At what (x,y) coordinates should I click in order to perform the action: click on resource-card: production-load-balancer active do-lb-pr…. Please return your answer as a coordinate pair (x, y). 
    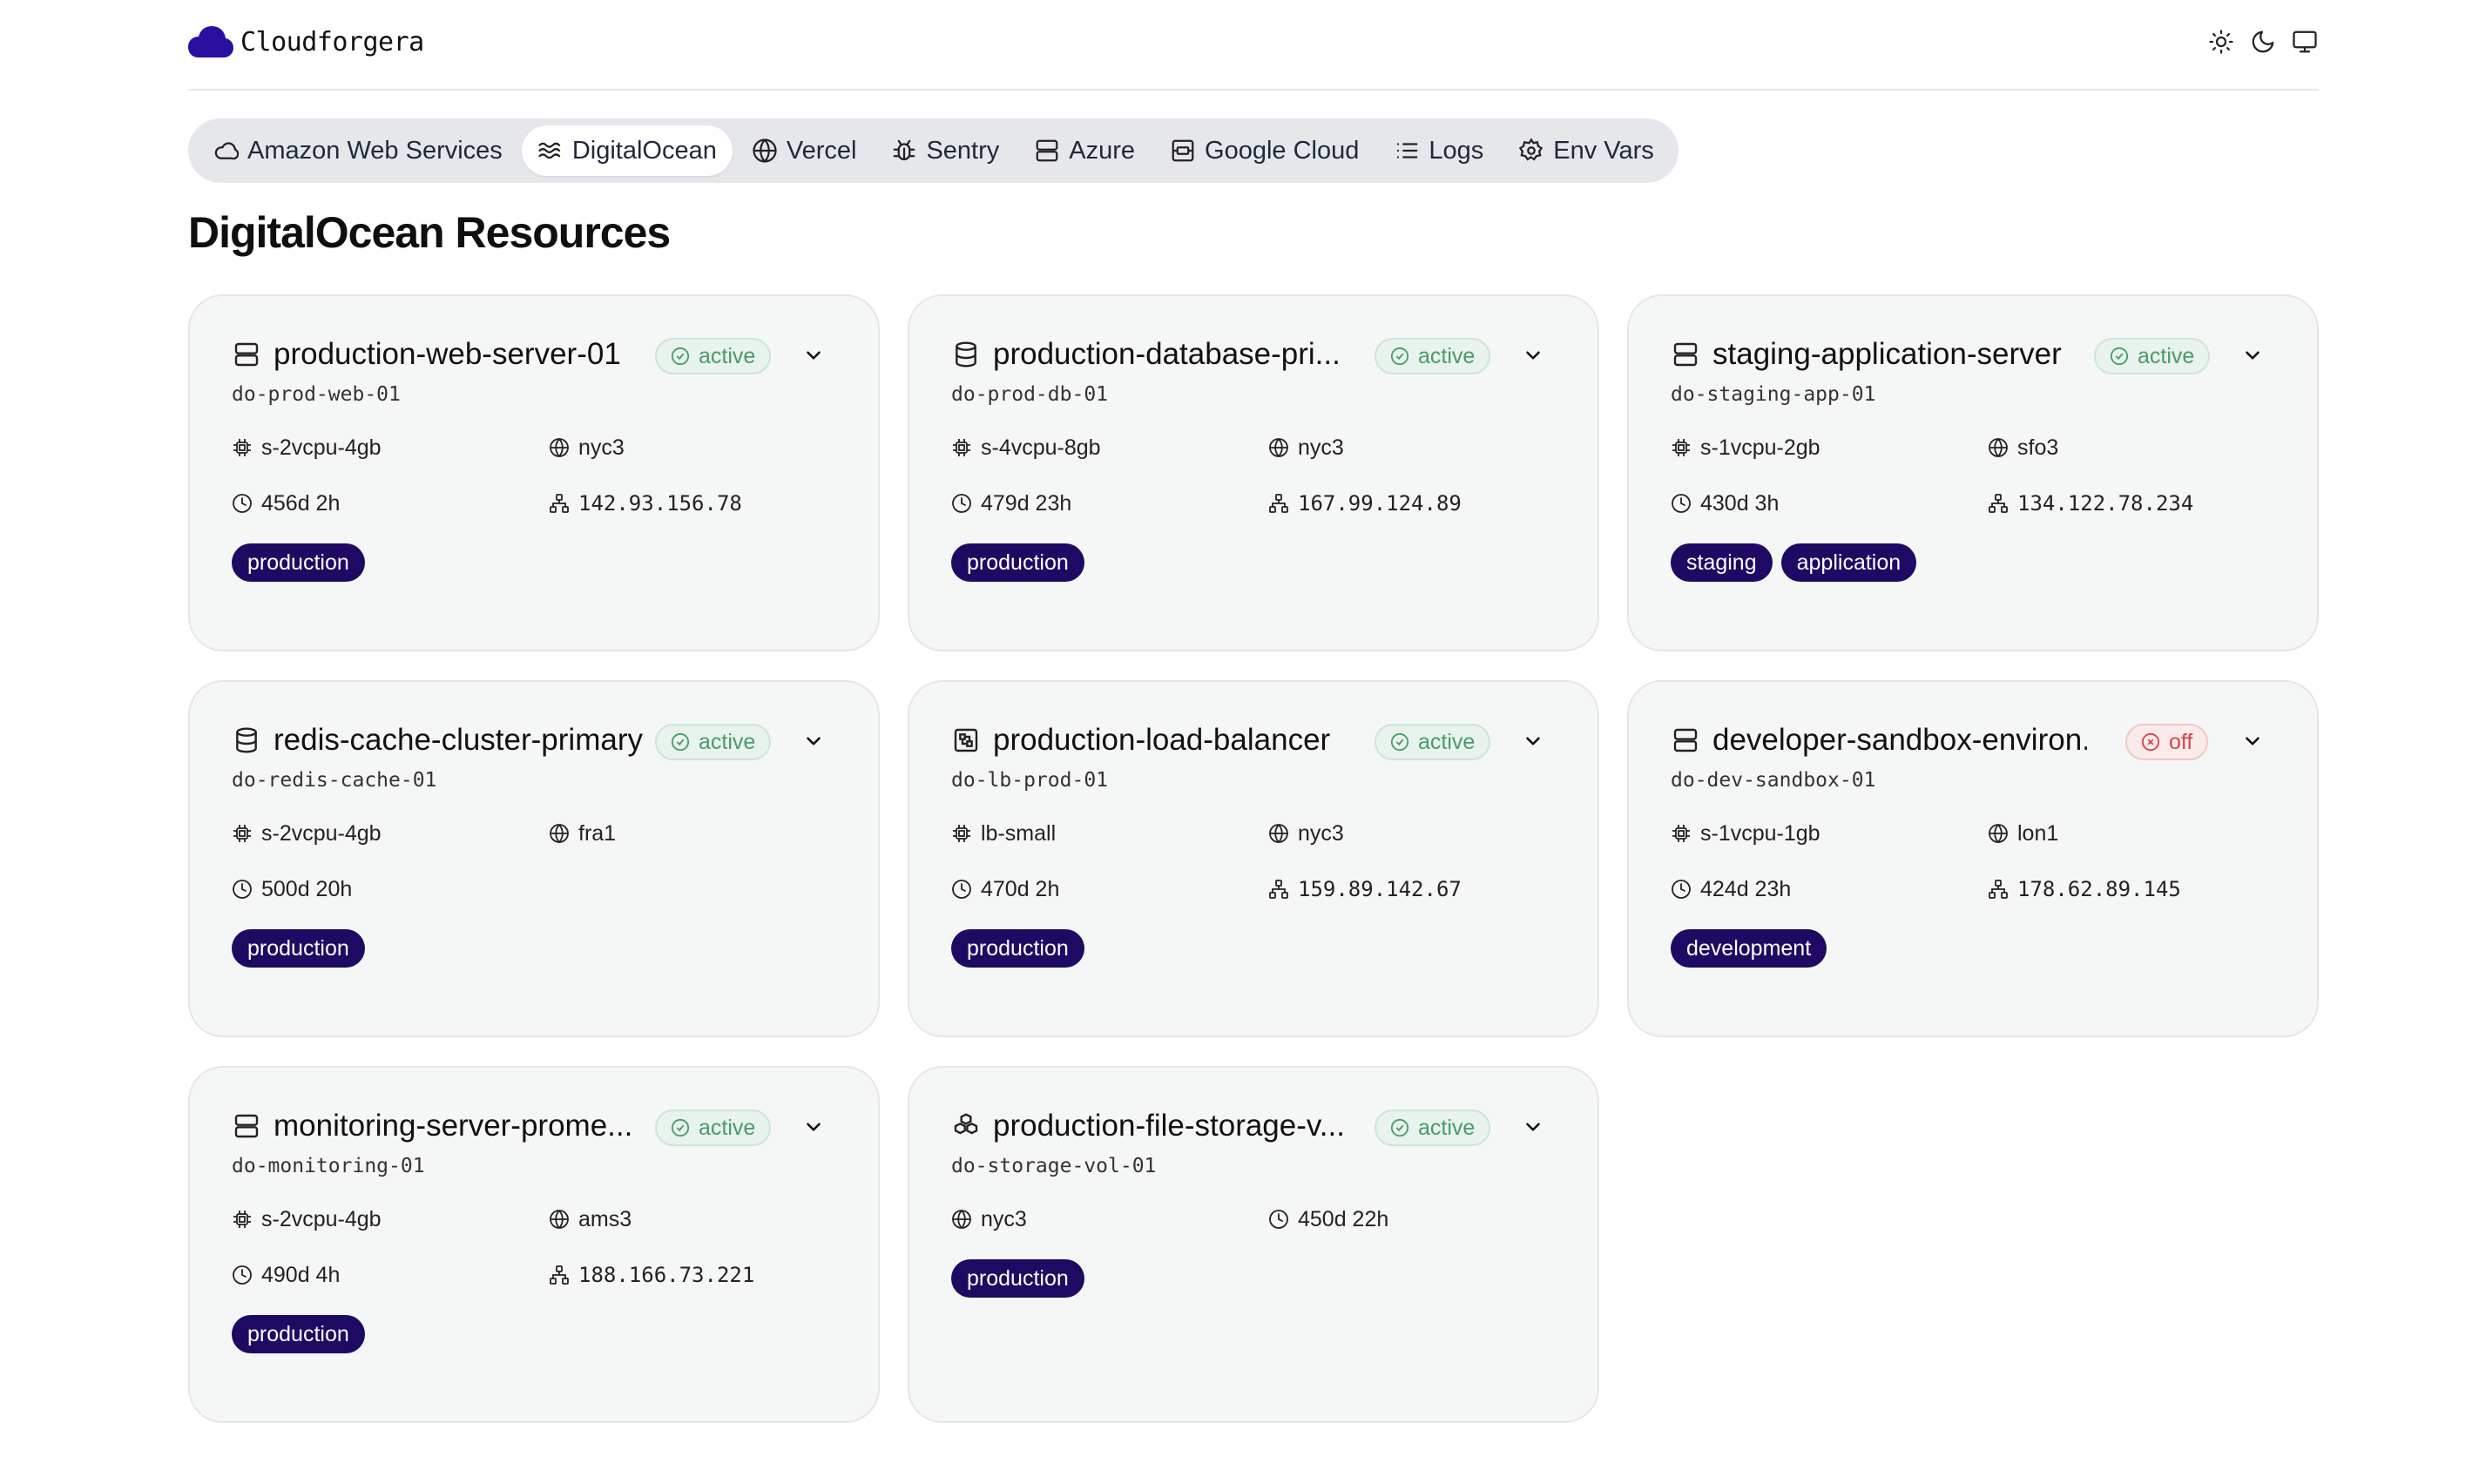
    Looking at the image, I should click on (1253, 858).